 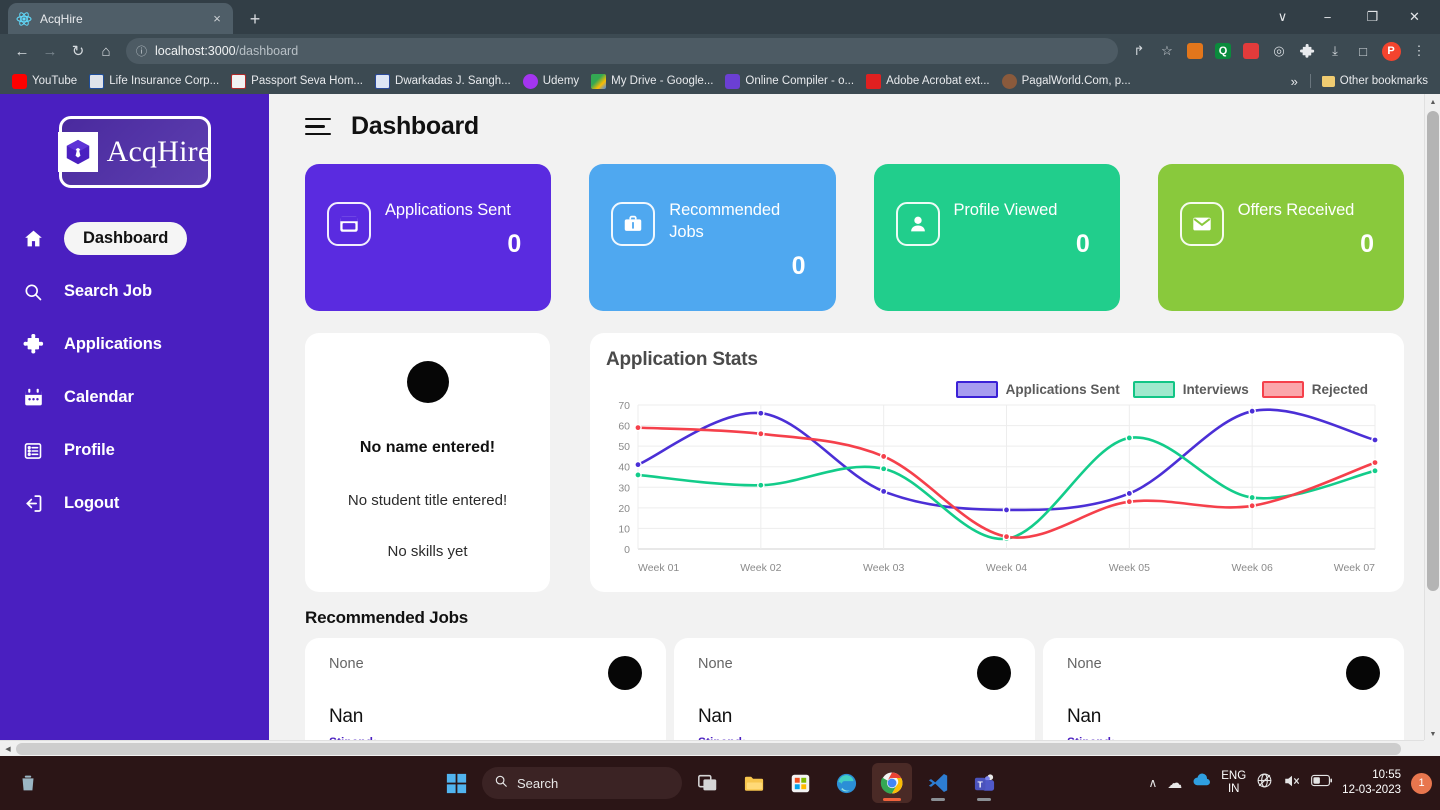 What do you see at coordinates (1417, 17) in the screenshot?
I see `close-window-icon: ✕` at bounding box center [1417, 17].